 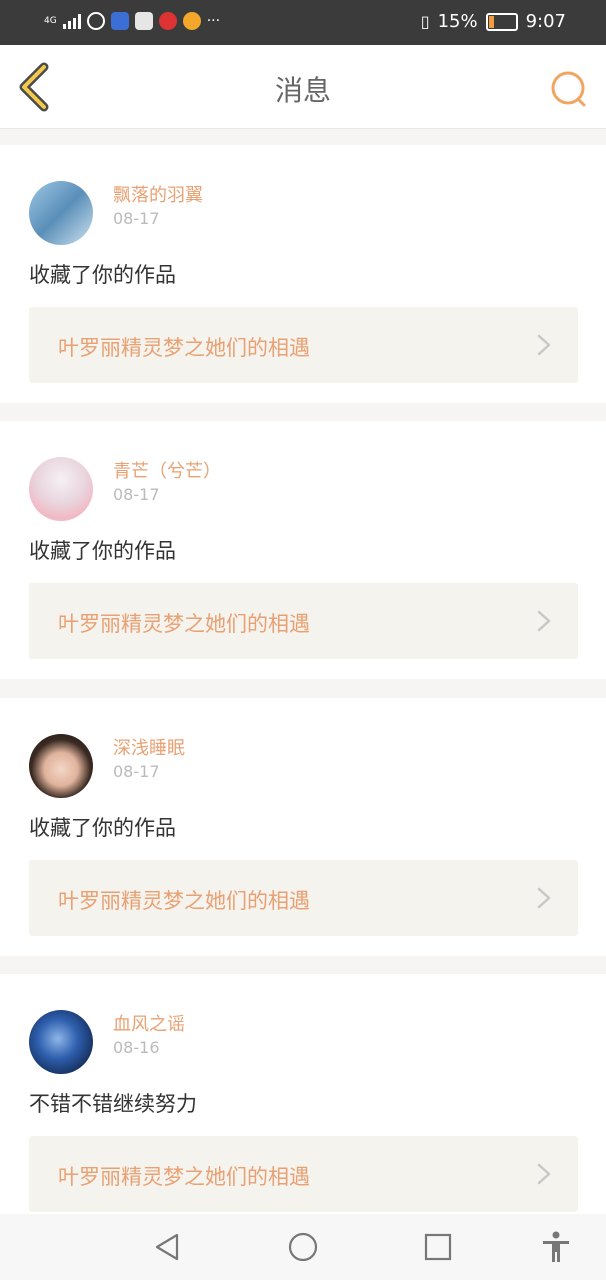 I want to click on clock: 9:07, so click(x=545, y=21).